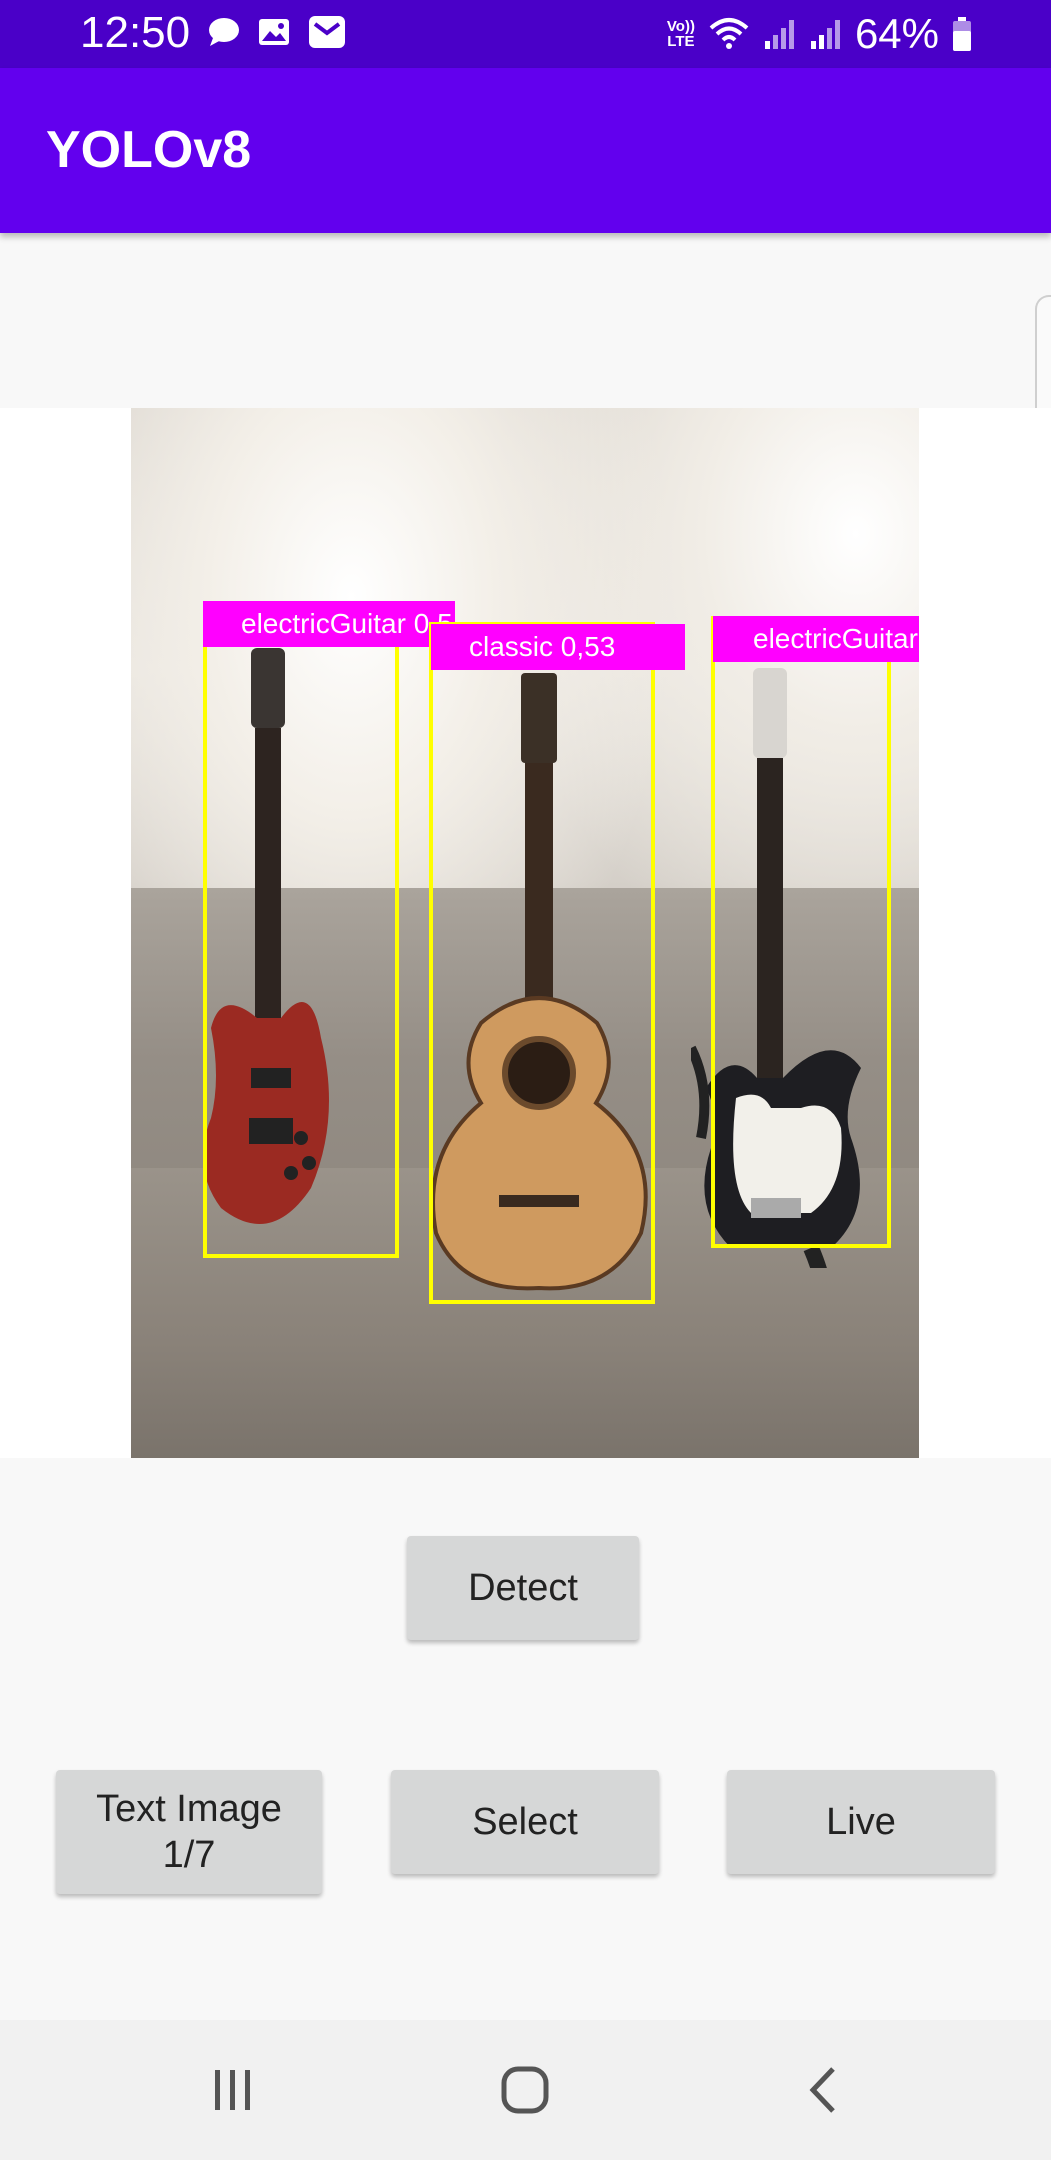  Describe the element at coordinates (233, 2090) in the screenshot. I see `recent-apps-icon` at that location.